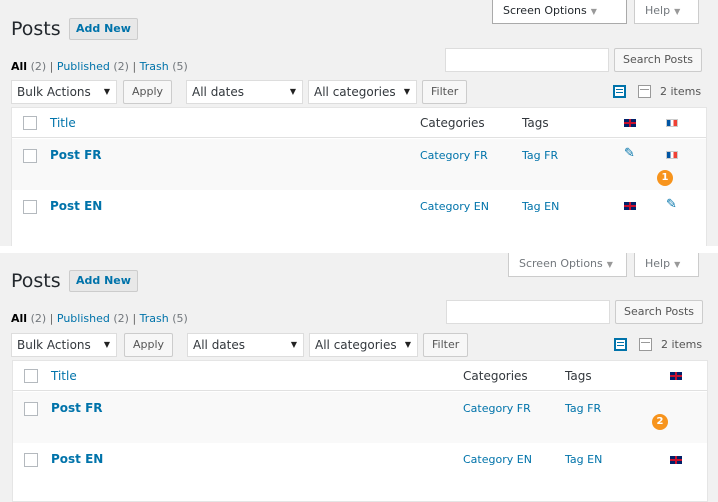 The image size is (718, 502). Describe the element at coordinates (578, 376) in the screenshot. I see `column-tags-header: Tags` at that location.